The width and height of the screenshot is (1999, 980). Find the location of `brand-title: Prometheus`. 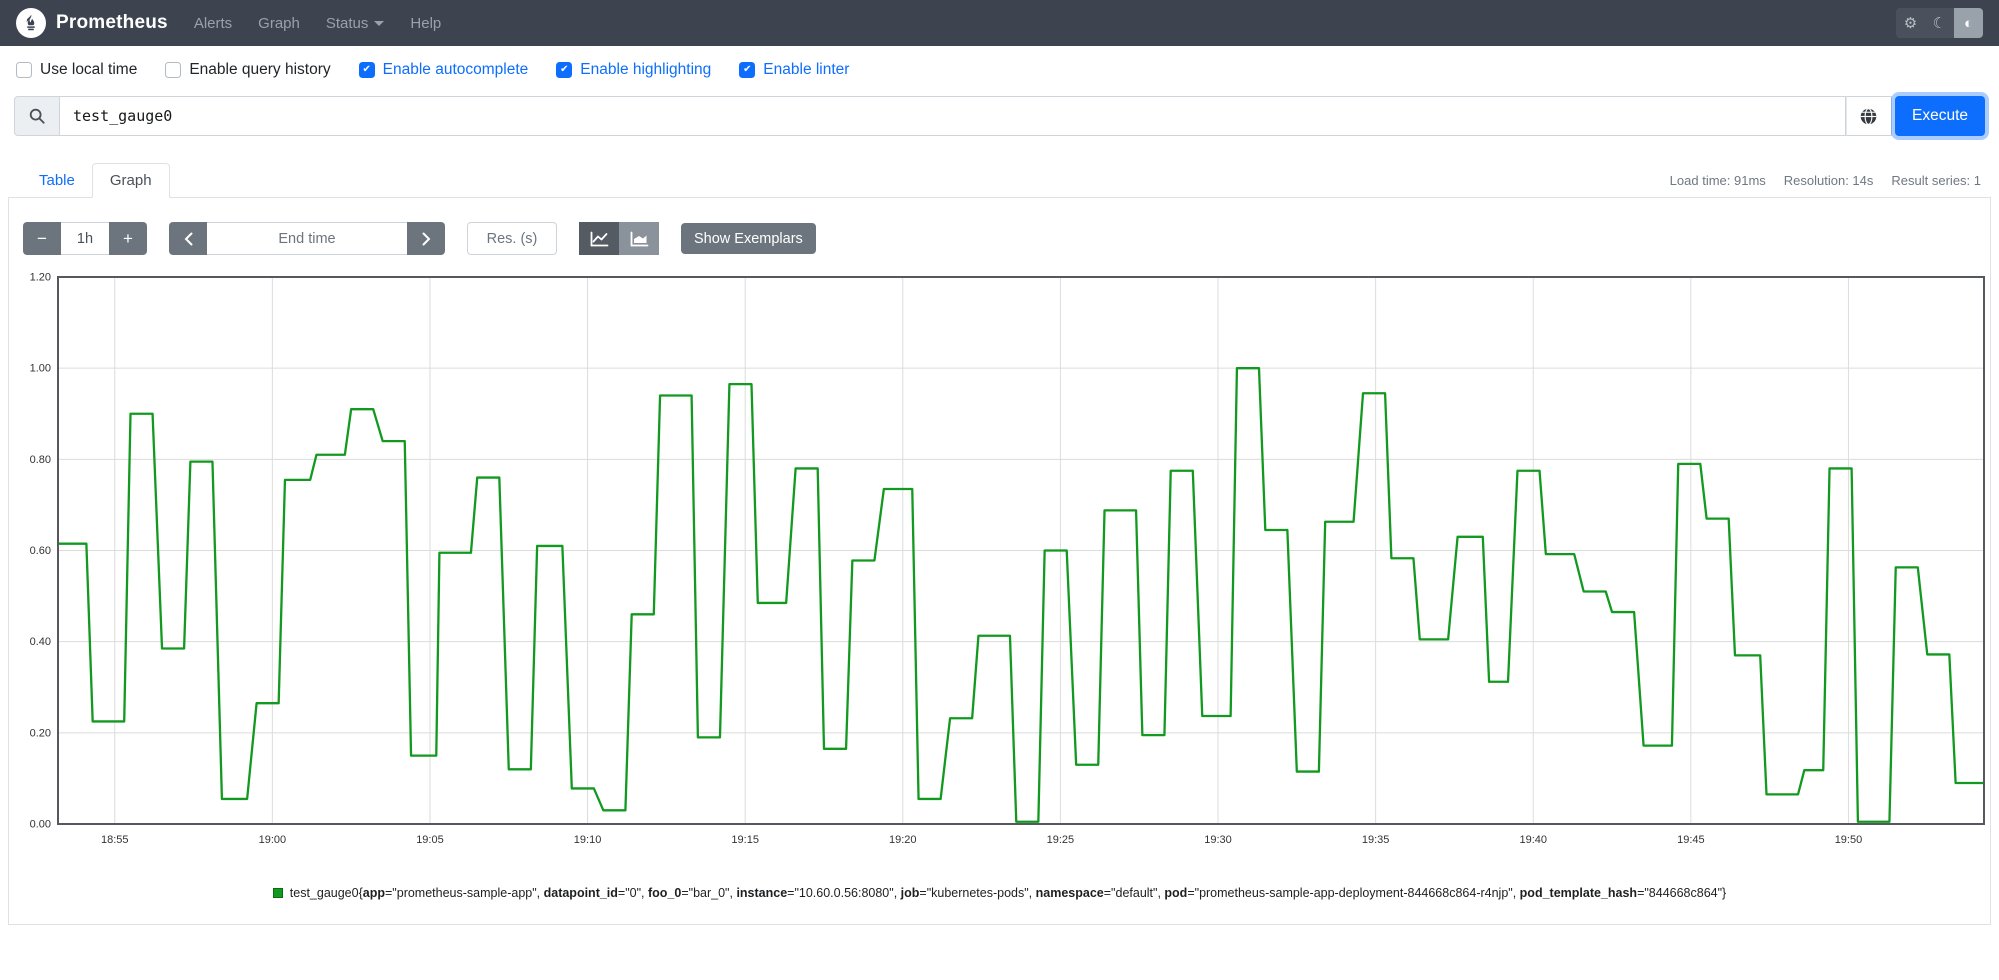

brand-title: Prometheus is located at coordinates (112, 22).